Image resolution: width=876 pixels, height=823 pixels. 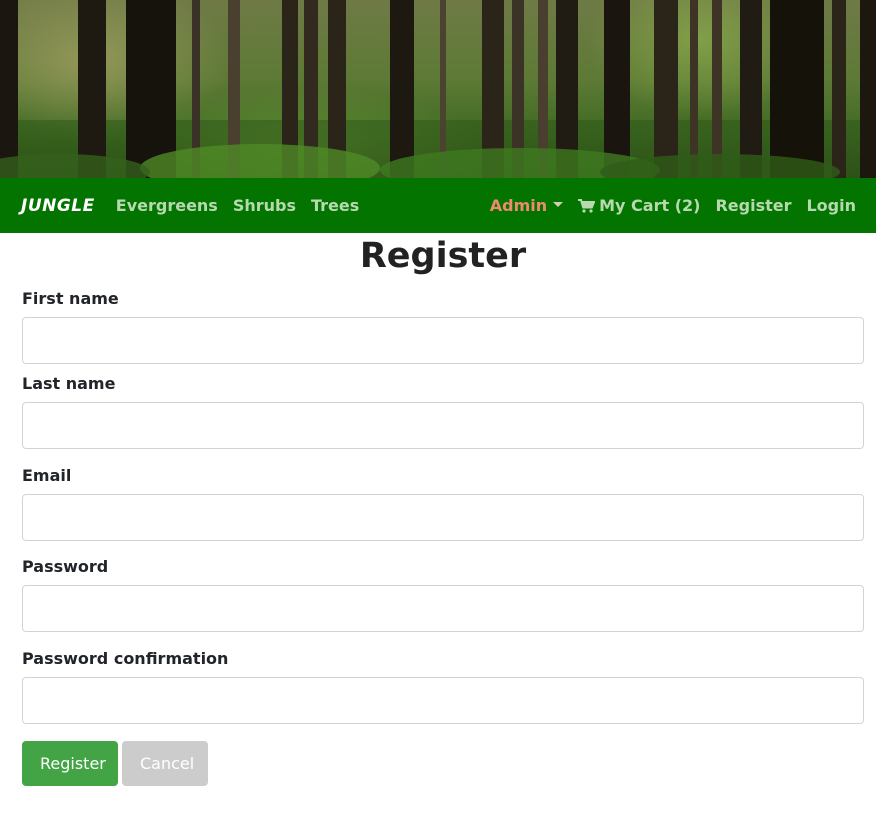 I want to click on register-button: Register, so click(x=70, y=763).